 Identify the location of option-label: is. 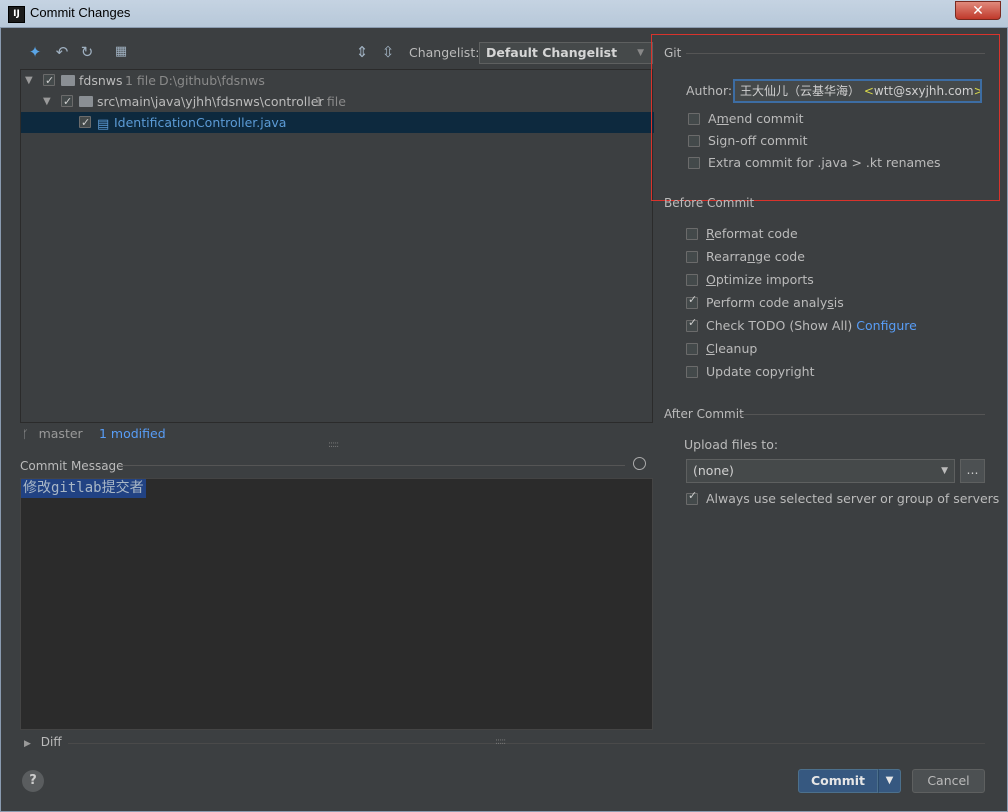
(838, 302).